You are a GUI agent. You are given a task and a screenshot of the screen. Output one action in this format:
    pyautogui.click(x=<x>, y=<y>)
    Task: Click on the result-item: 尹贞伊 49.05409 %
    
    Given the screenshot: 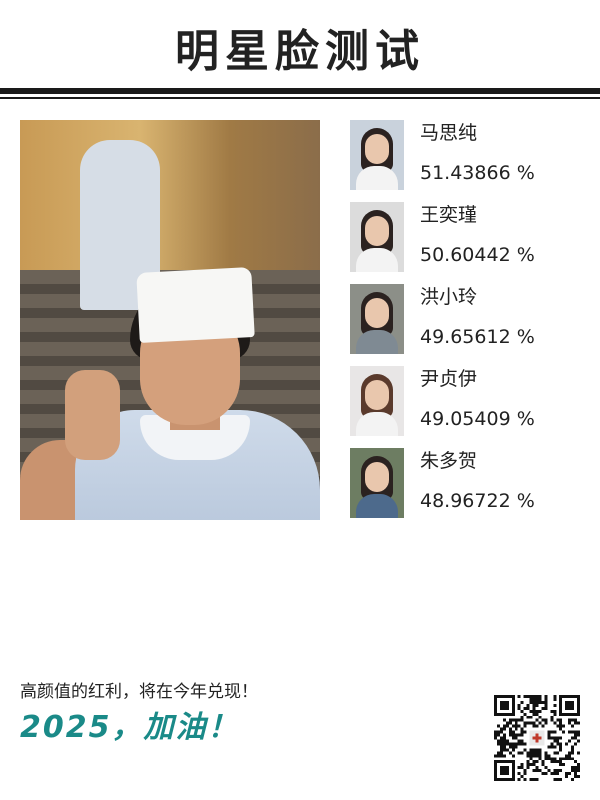 What is the action you would take?
    pyautogui.click(x=470, y=402)
    